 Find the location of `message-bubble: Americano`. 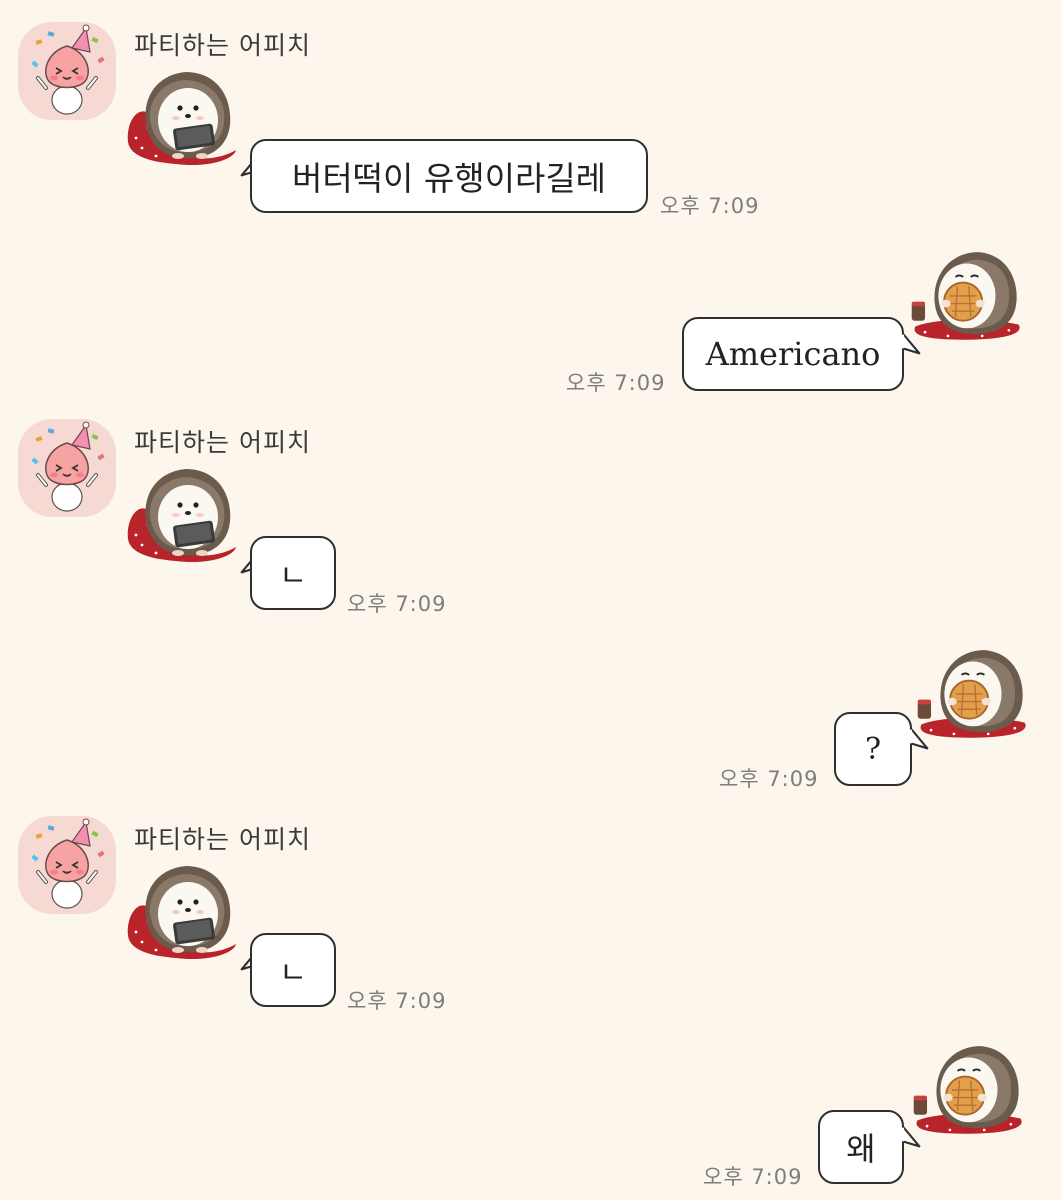

message-bubble: Americano is located at coordinates (793, 354).